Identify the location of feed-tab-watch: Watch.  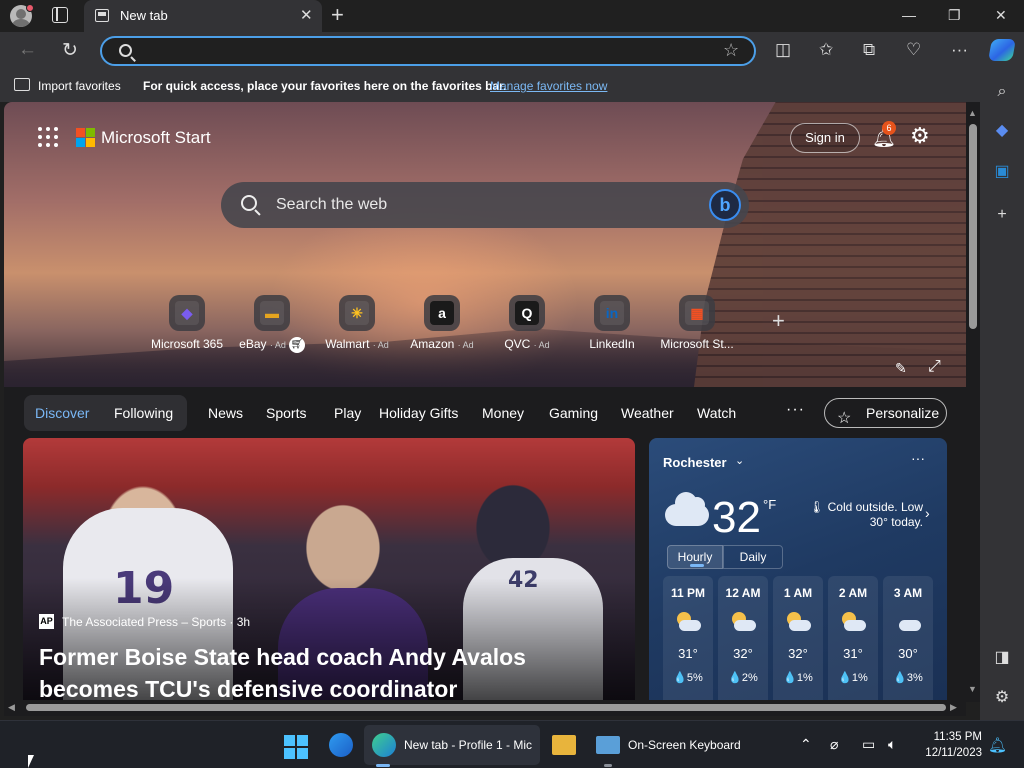
(716, 413).